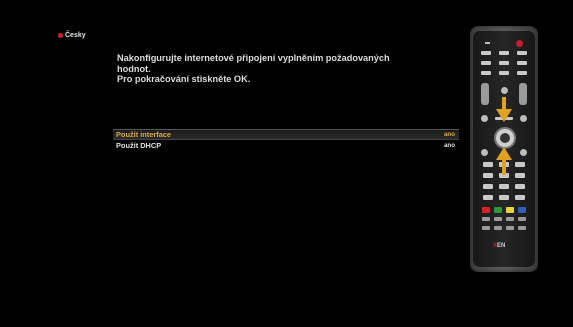 The image size is (573, 327). What do you see at coordinates (487, 43) in the screenshot?
I see `mute-icon` at bounding box center [487, 43].